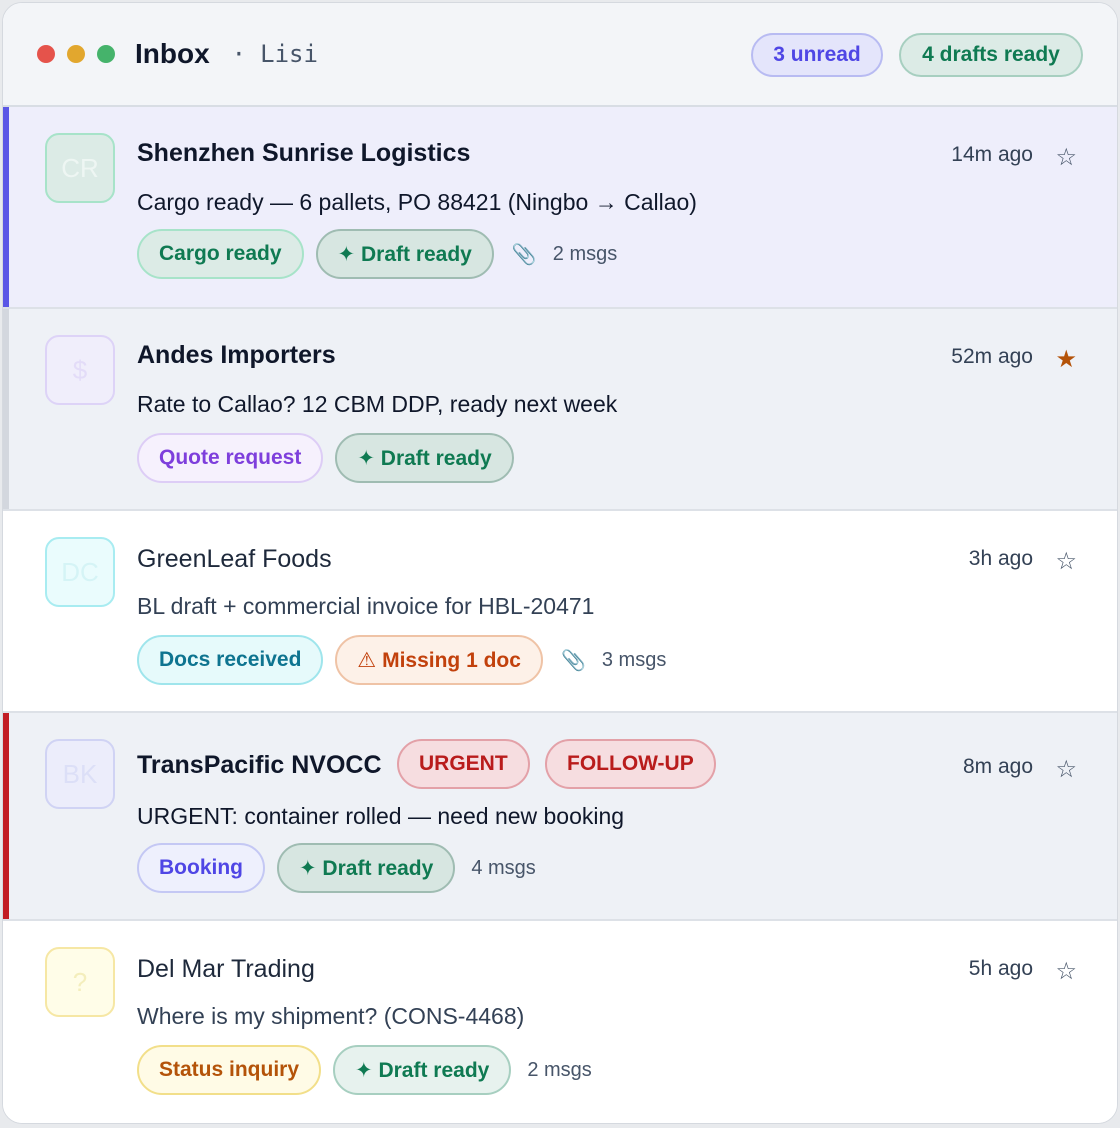  Describe the element at coordinates (817, 55) in the screenshot. I see `unread-count-badge: 3 unread` at that location.